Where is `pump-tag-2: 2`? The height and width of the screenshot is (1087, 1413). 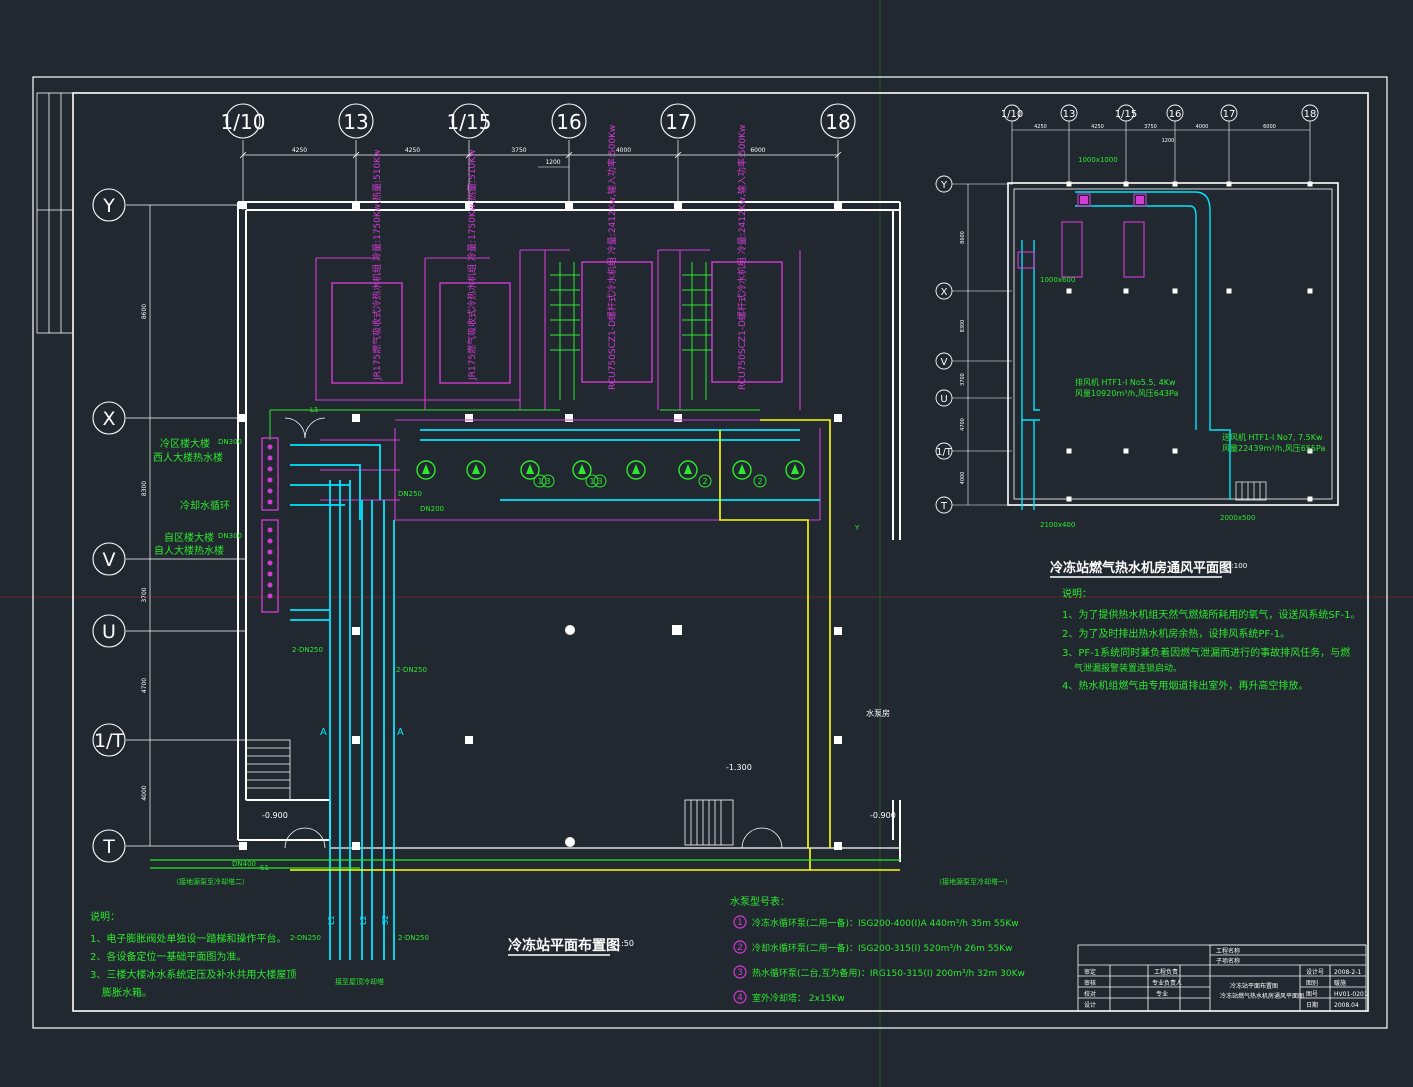
pump-tag-2: 2 is located at coordinates (704, 481).